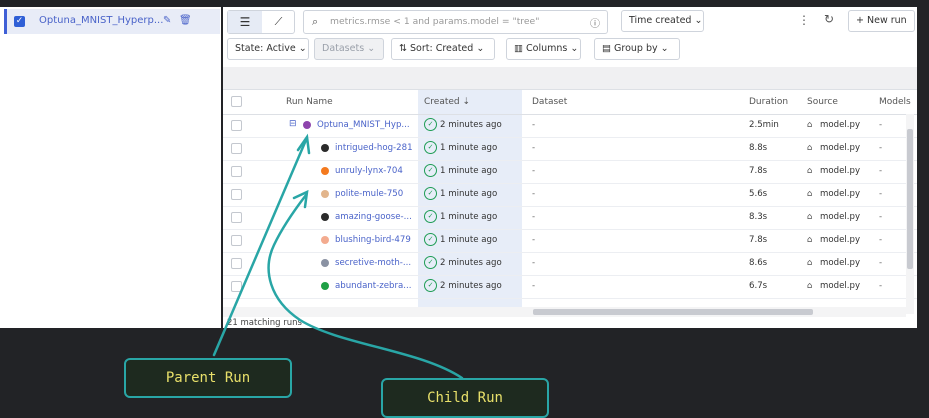 The height and width of the screenshot is (418, 929). What do you see at coordinates (260, 247) in the screenshot?
I see `parent-arrow` at bounding box center [260, 247].